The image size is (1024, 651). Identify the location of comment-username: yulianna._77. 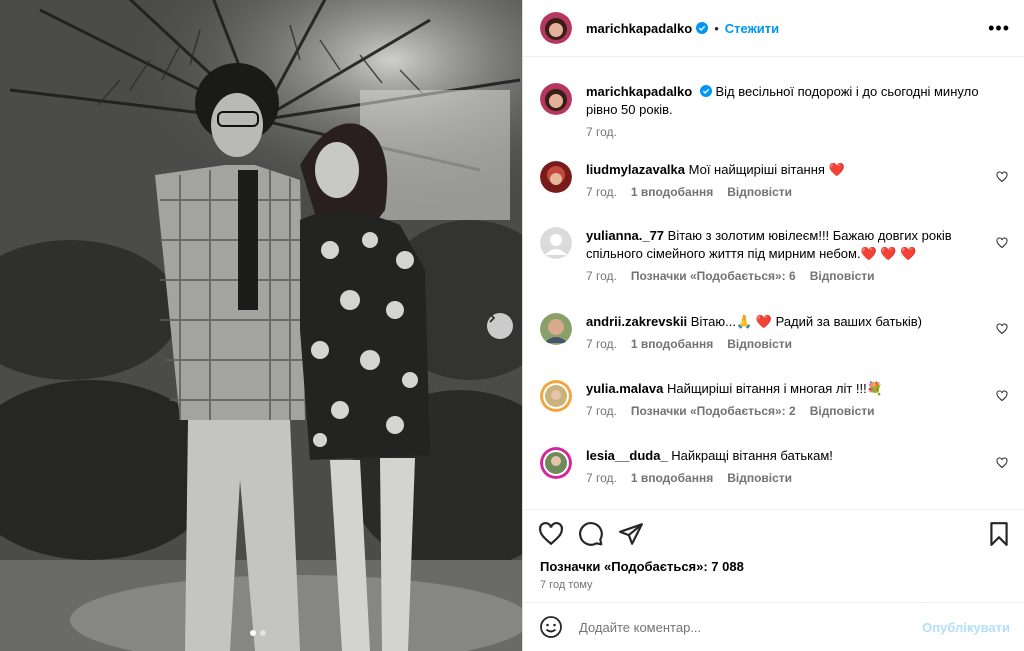
(625, 235).